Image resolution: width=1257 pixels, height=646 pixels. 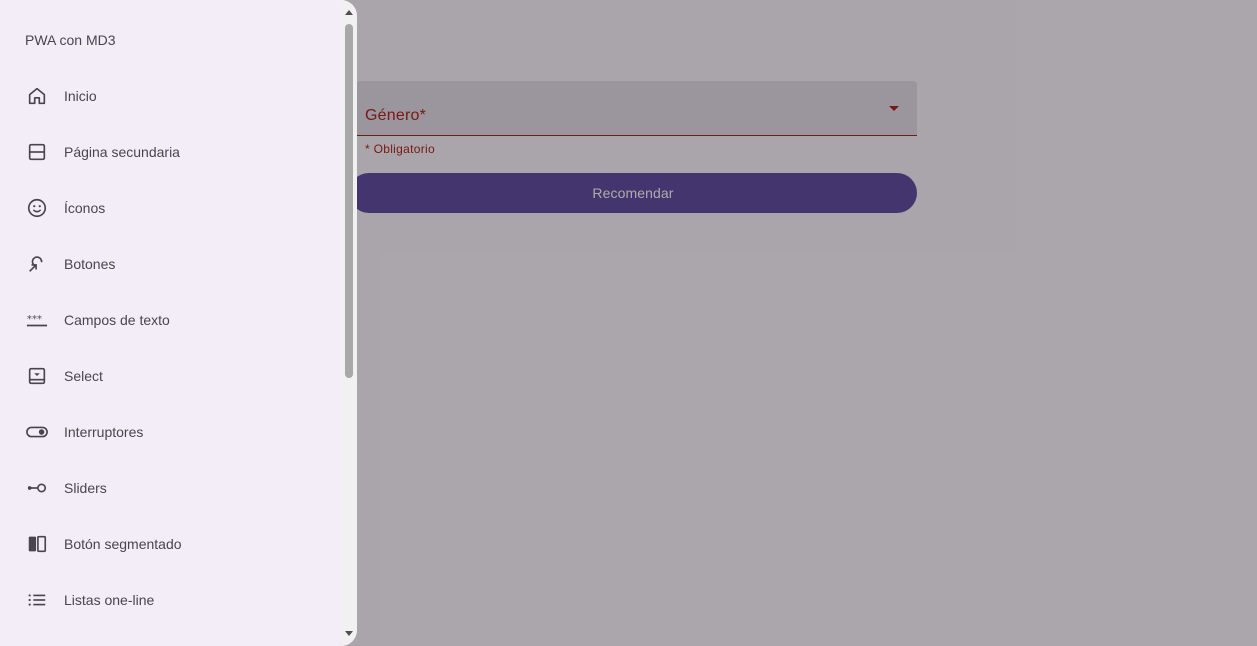 I want to click on split-page-icon, so click(x=37, y=152).